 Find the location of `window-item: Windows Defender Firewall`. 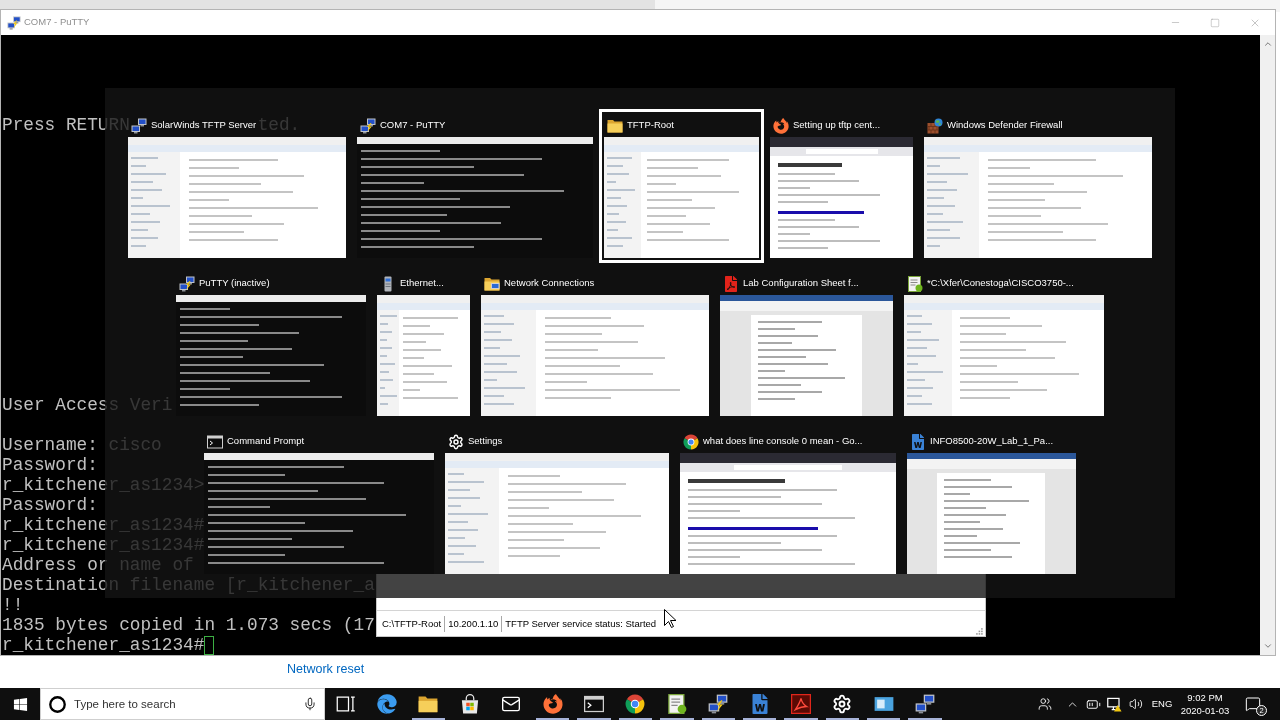

window-item: Windows Defender Firewall is located at coordinates (1038, 186).